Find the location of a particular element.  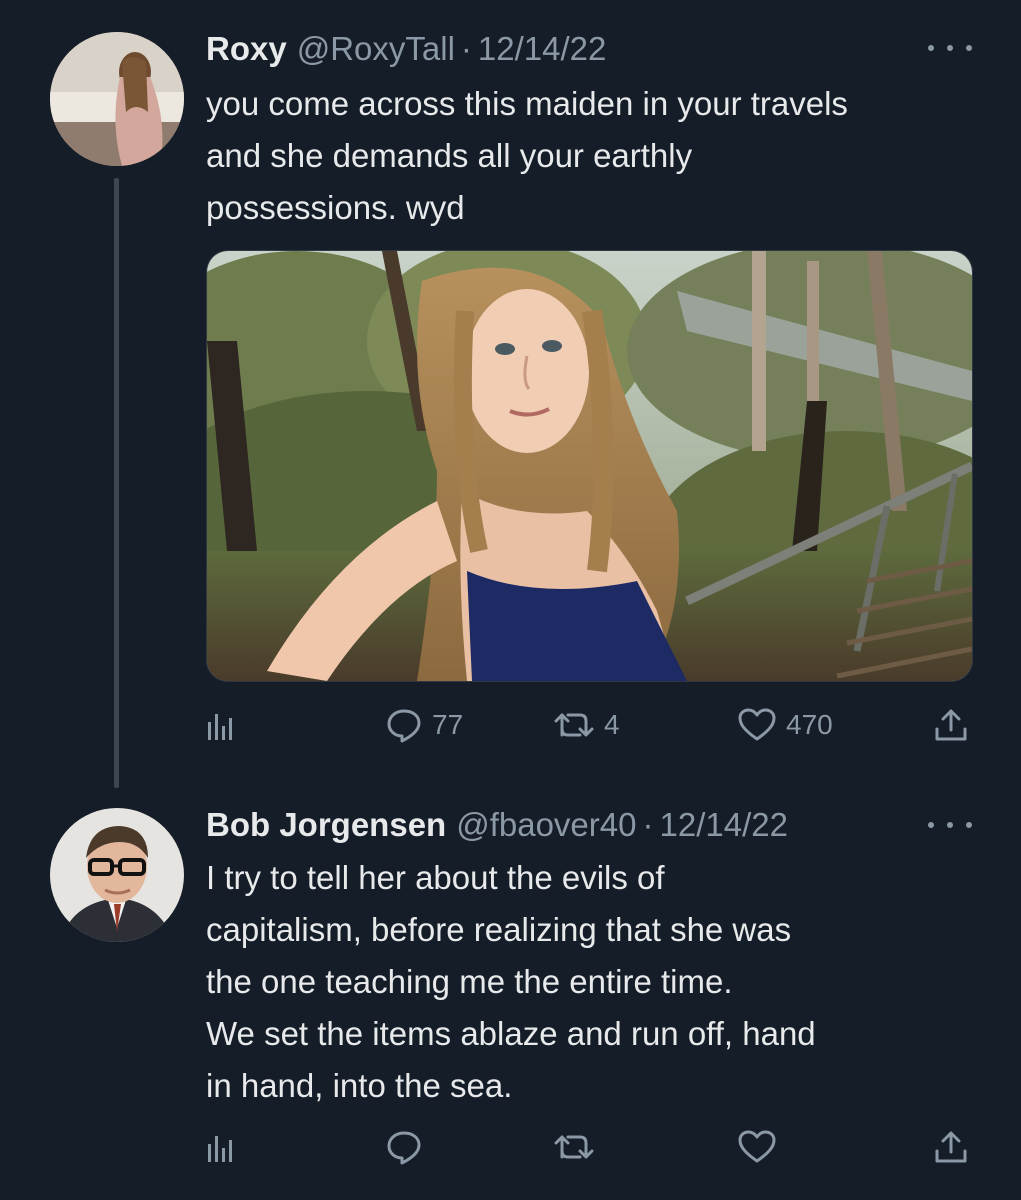

avatar-roxy is located at coordinates (117, 99).